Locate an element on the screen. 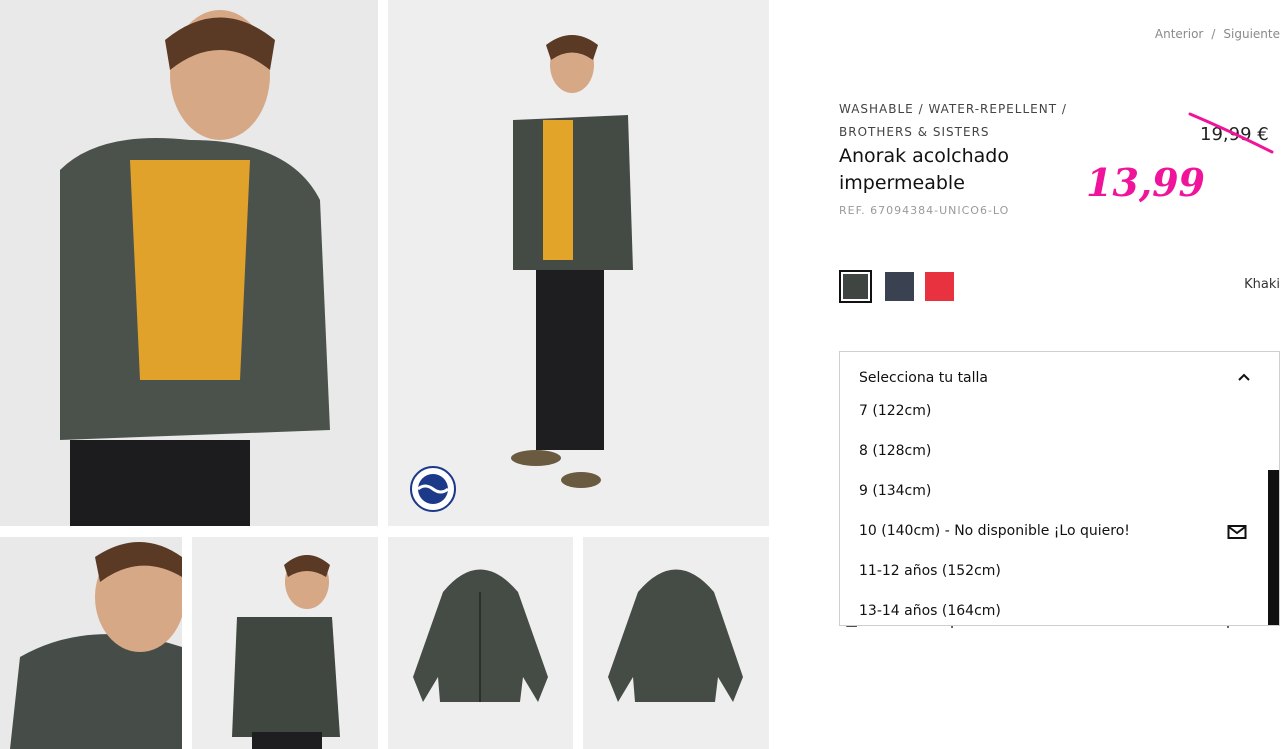 The image size is (1285, 749). product-title: Anorak acolchado impermeable is located at coordinates (924, 169).